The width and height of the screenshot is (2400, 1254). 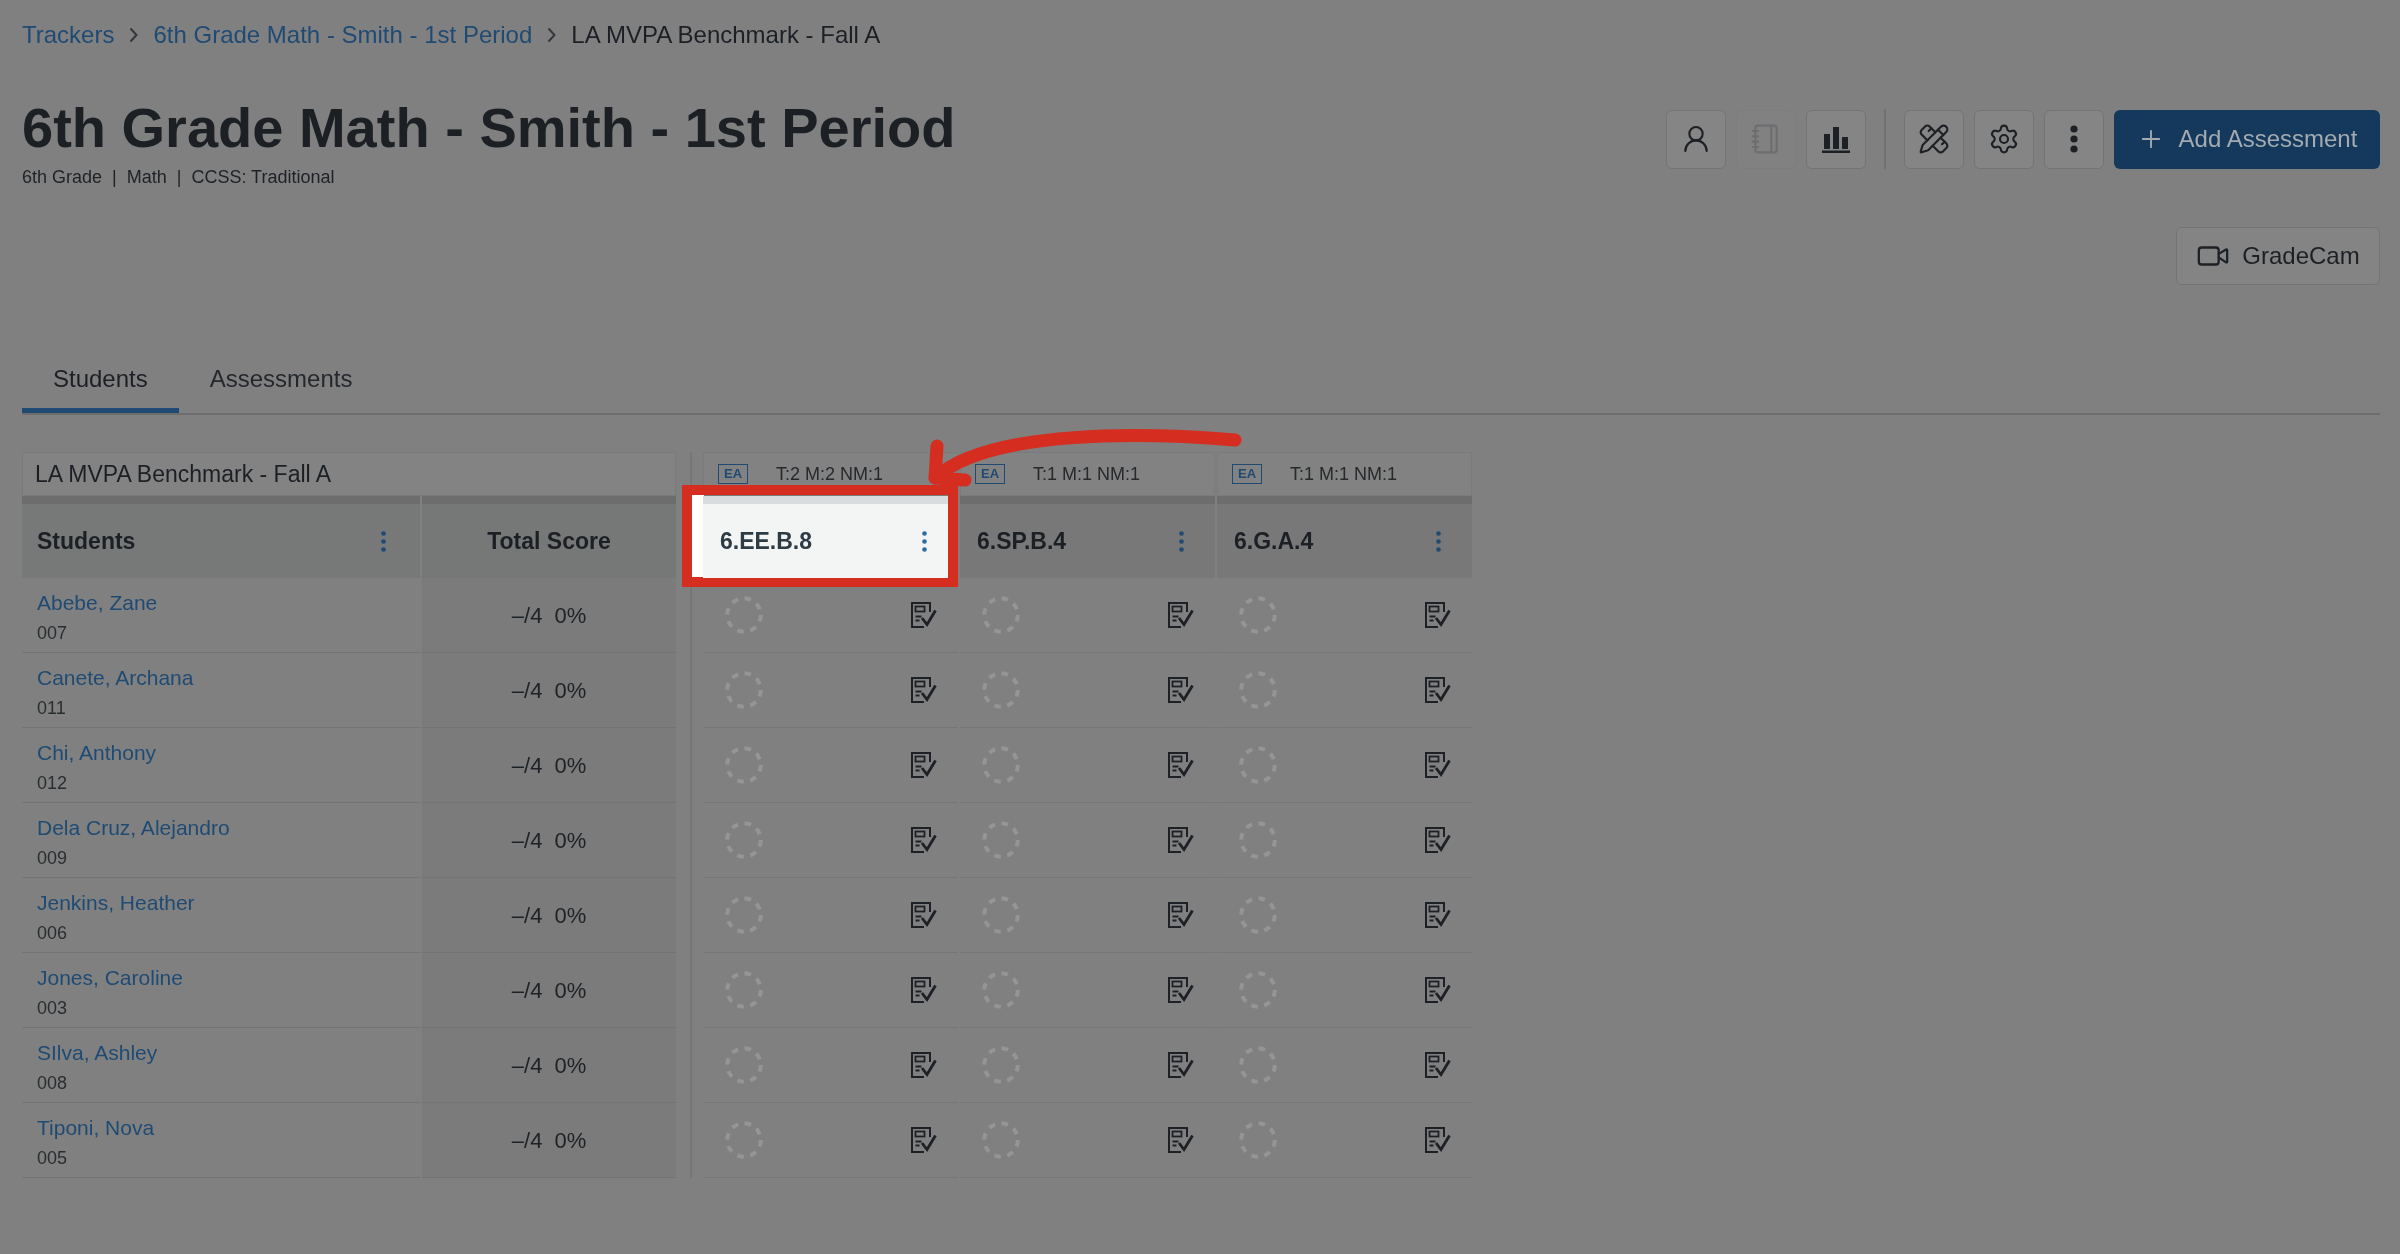 What do you see at coordinates (68, 35) in the screenshot?
I see `breadcrumb-link: Trackers` at bounding box center [68, 35].